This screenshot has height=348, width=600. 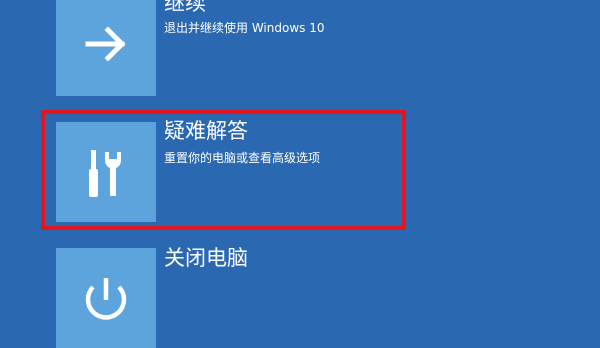 I want to click on shutdown-tile, so click(x=106, y=298).